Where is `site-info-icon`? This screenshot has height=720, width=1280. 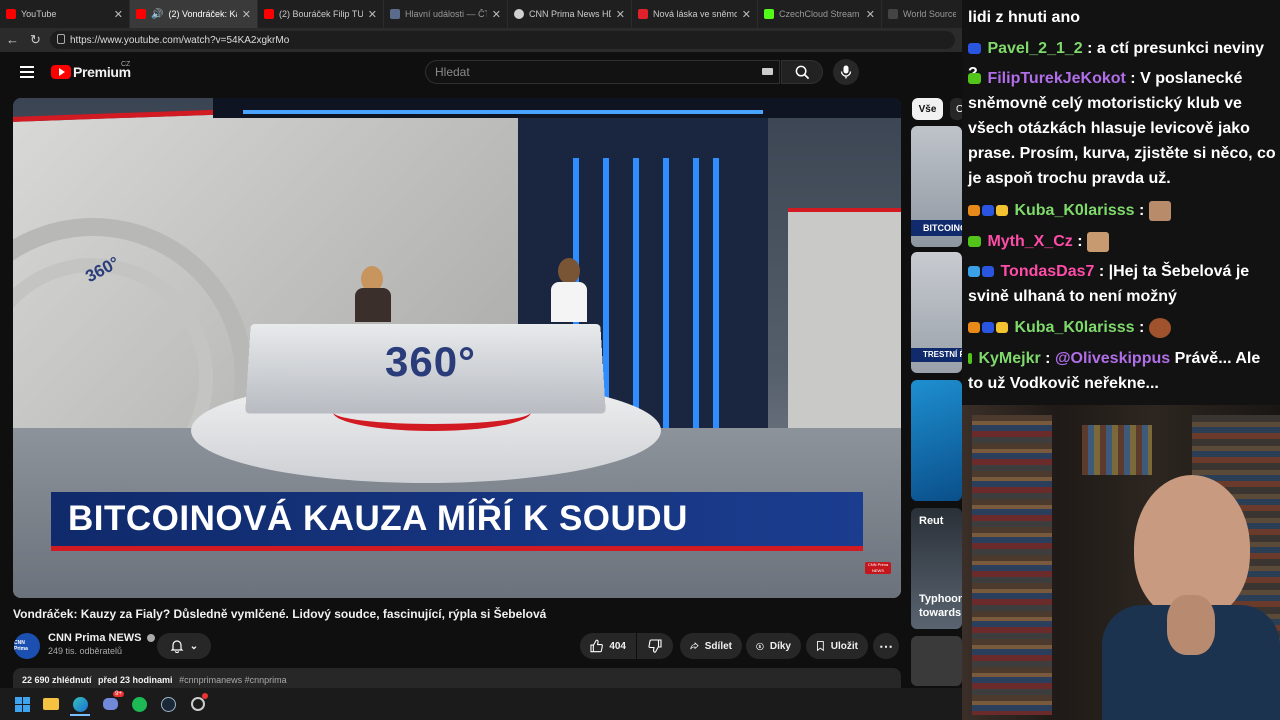 site-info-icon is located at coordinates (61, 39).